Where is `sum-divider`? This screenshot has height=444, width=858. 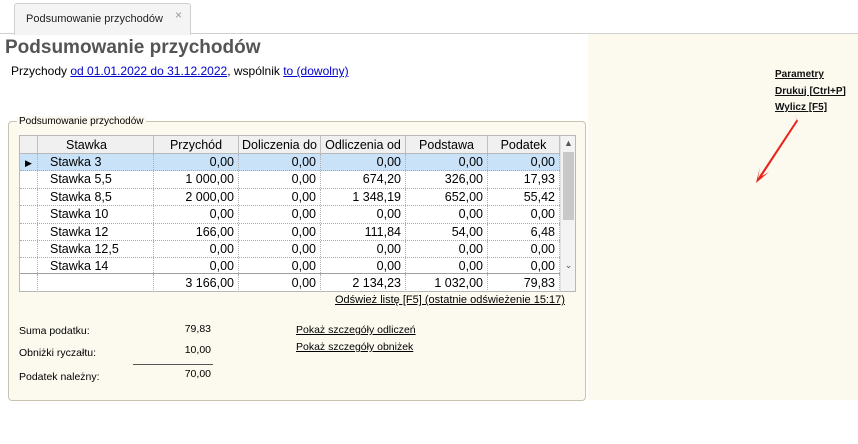
sum-divider is located at coordinates (173, 364).